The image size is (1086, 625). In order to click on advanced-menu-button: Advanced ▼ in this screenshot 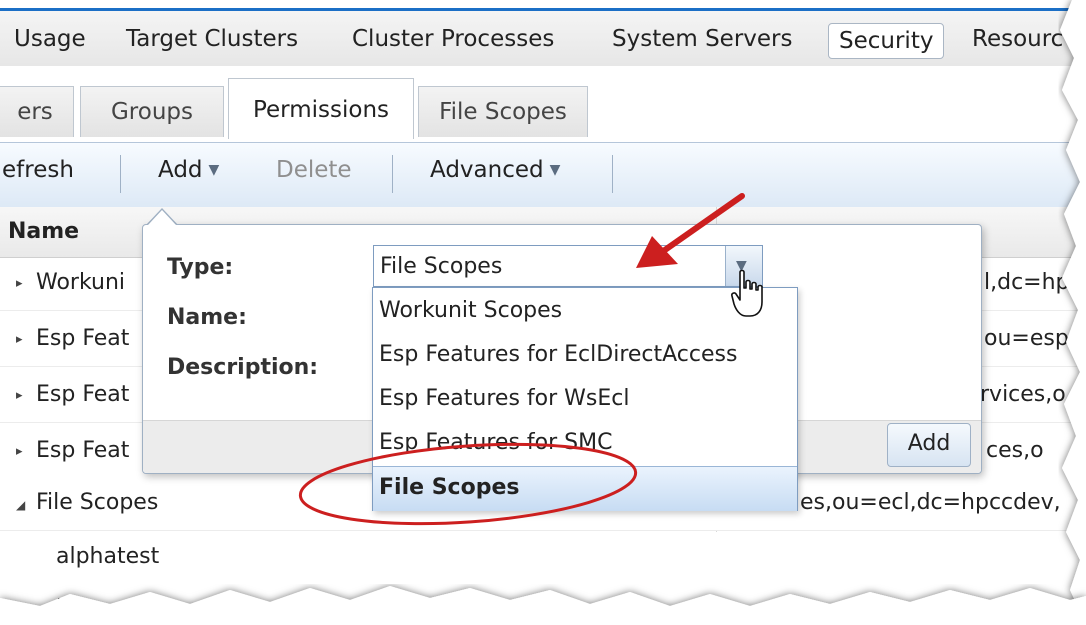, I will do `click(495, 170)`.